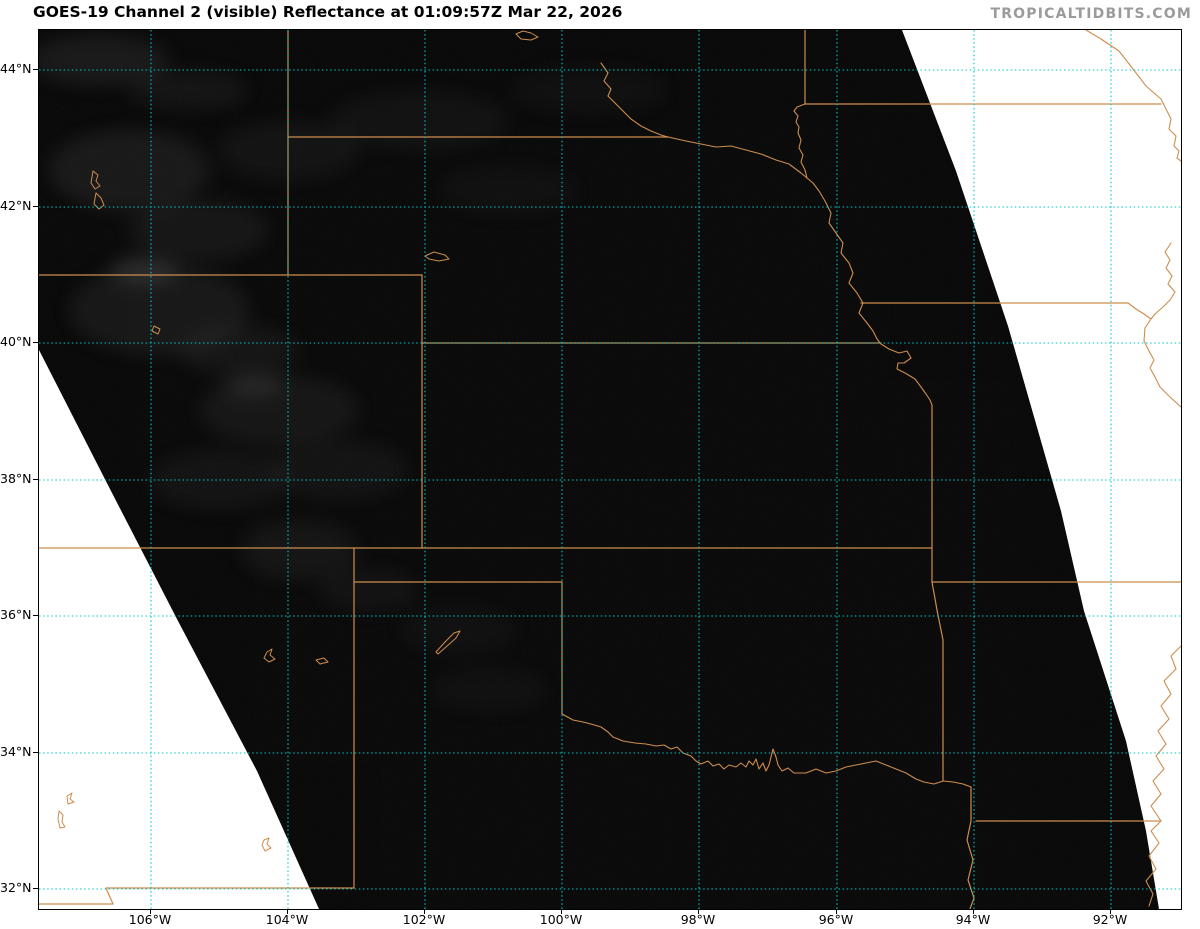 The width and height of the screenshot is (1200, 929). What do you see at coordinates (424, 919) in the screenshot?
I see `lon-label-102w: 102°W` at bounding box center [424, 919].